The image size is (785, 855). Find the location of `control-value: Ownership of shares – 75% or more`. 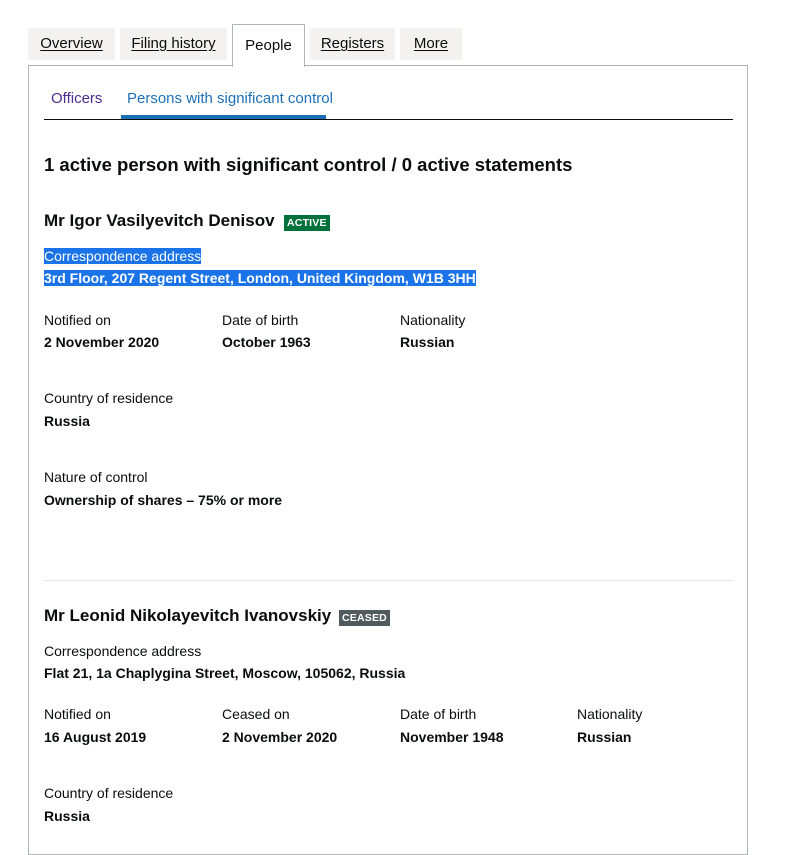

control-value: Ownership of shares – 75% or more is located at coordinates (163, 500).